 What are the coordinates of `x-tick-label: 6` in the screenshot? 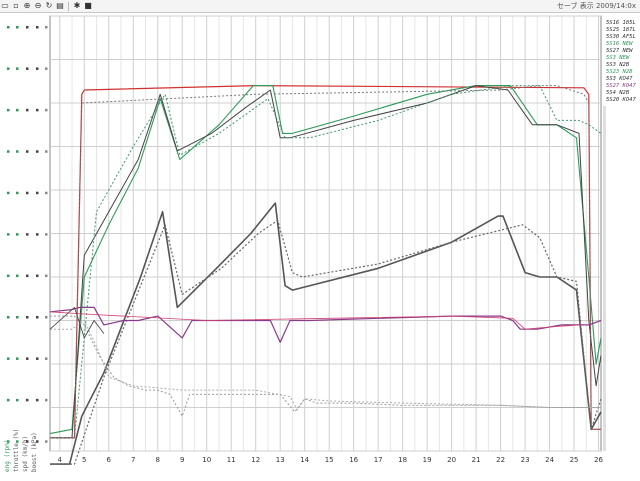 It's located at (109, 460).